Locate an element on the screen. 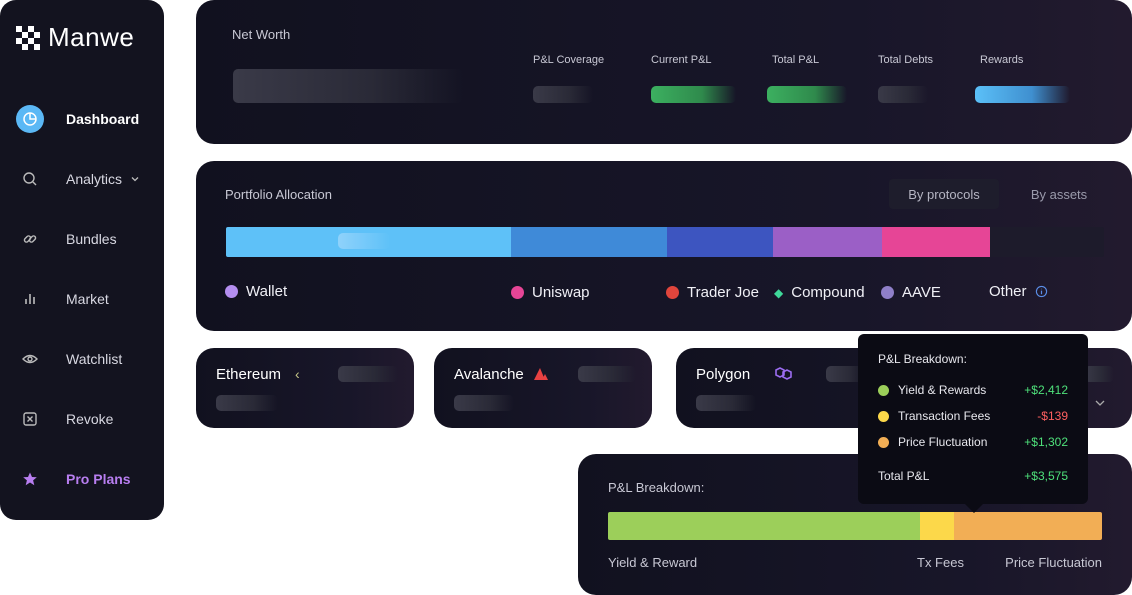 Image resolution: width=1132 pixels, height=595 pixels. pnl-label-price: Price Fluctuation is located at coordinates (1053, 562).